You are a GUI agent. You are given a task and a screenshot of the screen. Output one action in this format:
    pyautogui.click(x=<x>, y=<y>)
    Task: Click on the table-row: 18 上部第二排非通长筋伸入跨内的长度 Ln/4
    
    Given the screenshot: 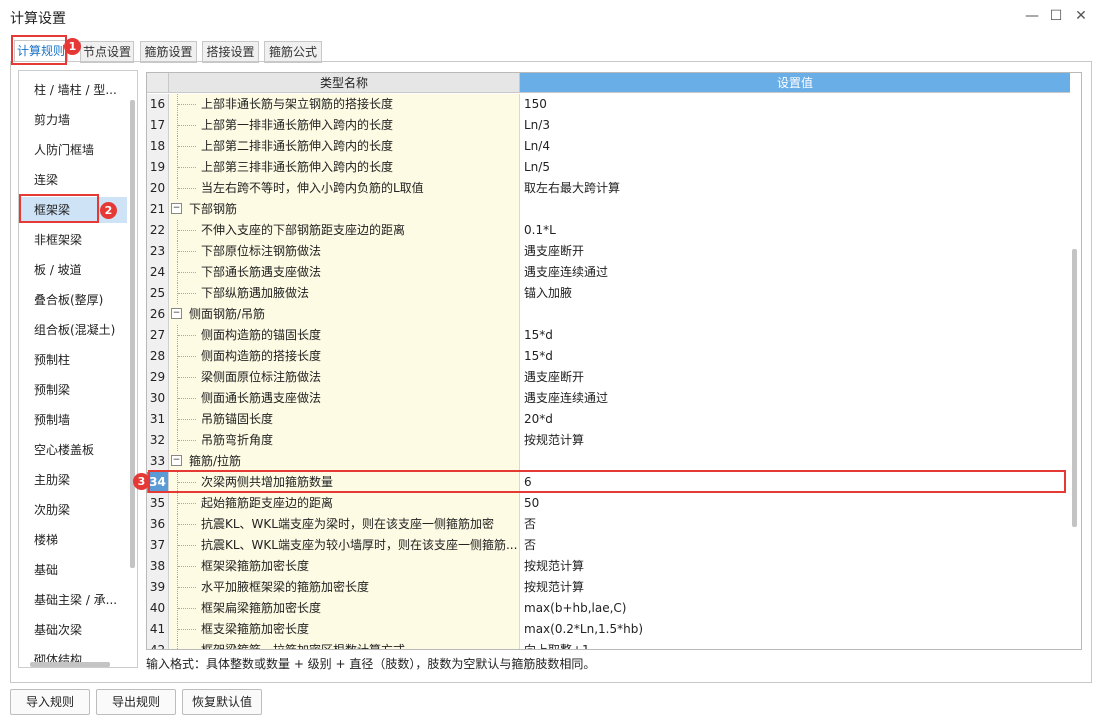 What is the action you would take?
    pyautogui.click(x=608, y=146)
    